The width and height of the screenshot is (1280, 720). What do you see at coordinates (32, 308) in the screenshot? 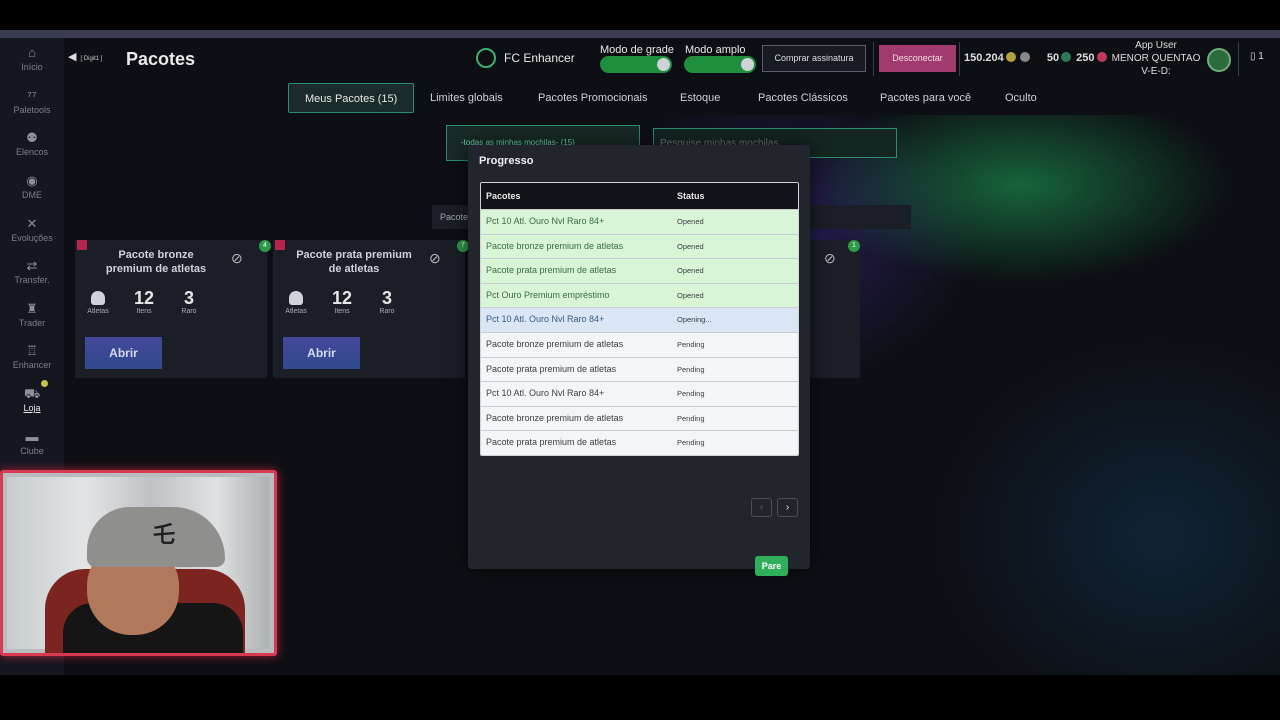
I see `shirt-icon: ♜` at bounding box center [32, 308].